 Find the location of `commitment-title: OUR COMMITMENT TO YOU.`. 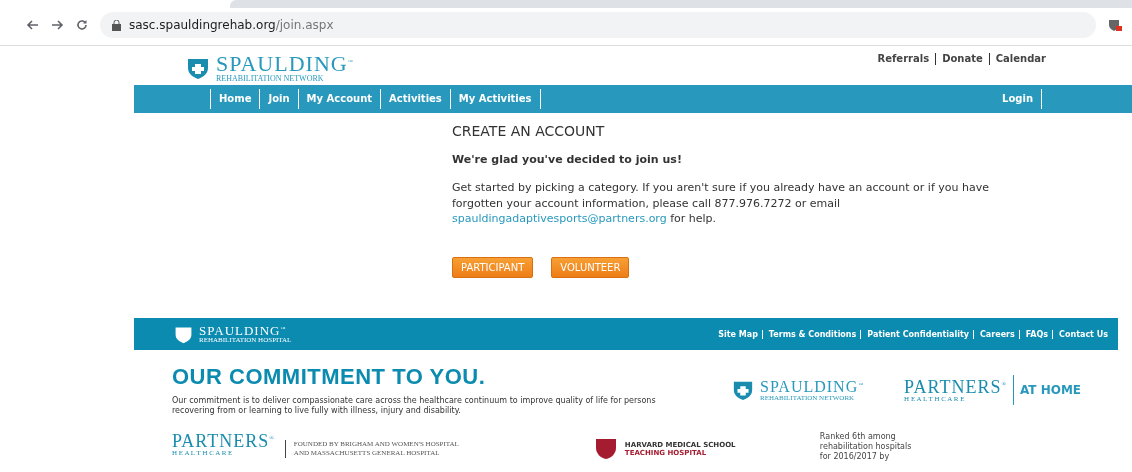

commitment-title: OUR COMMITMENT TO YOU. is located at coordinates (329, 377).